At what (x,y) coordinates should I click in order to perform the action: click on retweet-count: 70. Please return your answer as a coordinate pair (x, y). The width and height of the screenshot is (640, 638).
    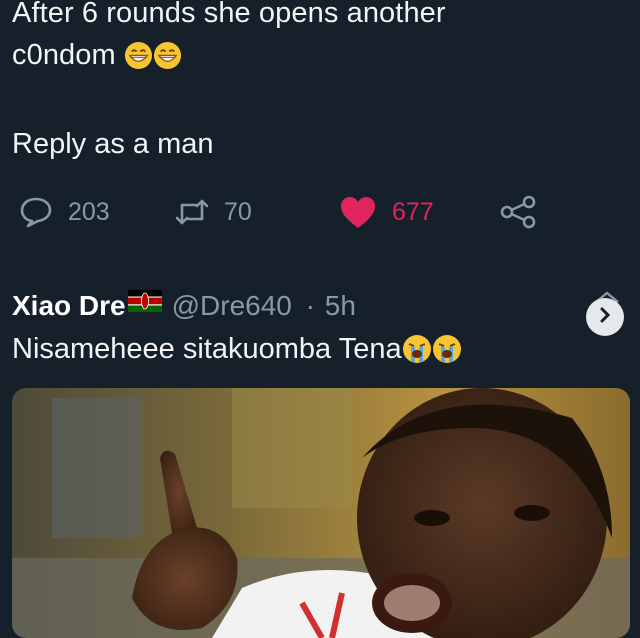
    Looking at the image, I should click on (238, 211).